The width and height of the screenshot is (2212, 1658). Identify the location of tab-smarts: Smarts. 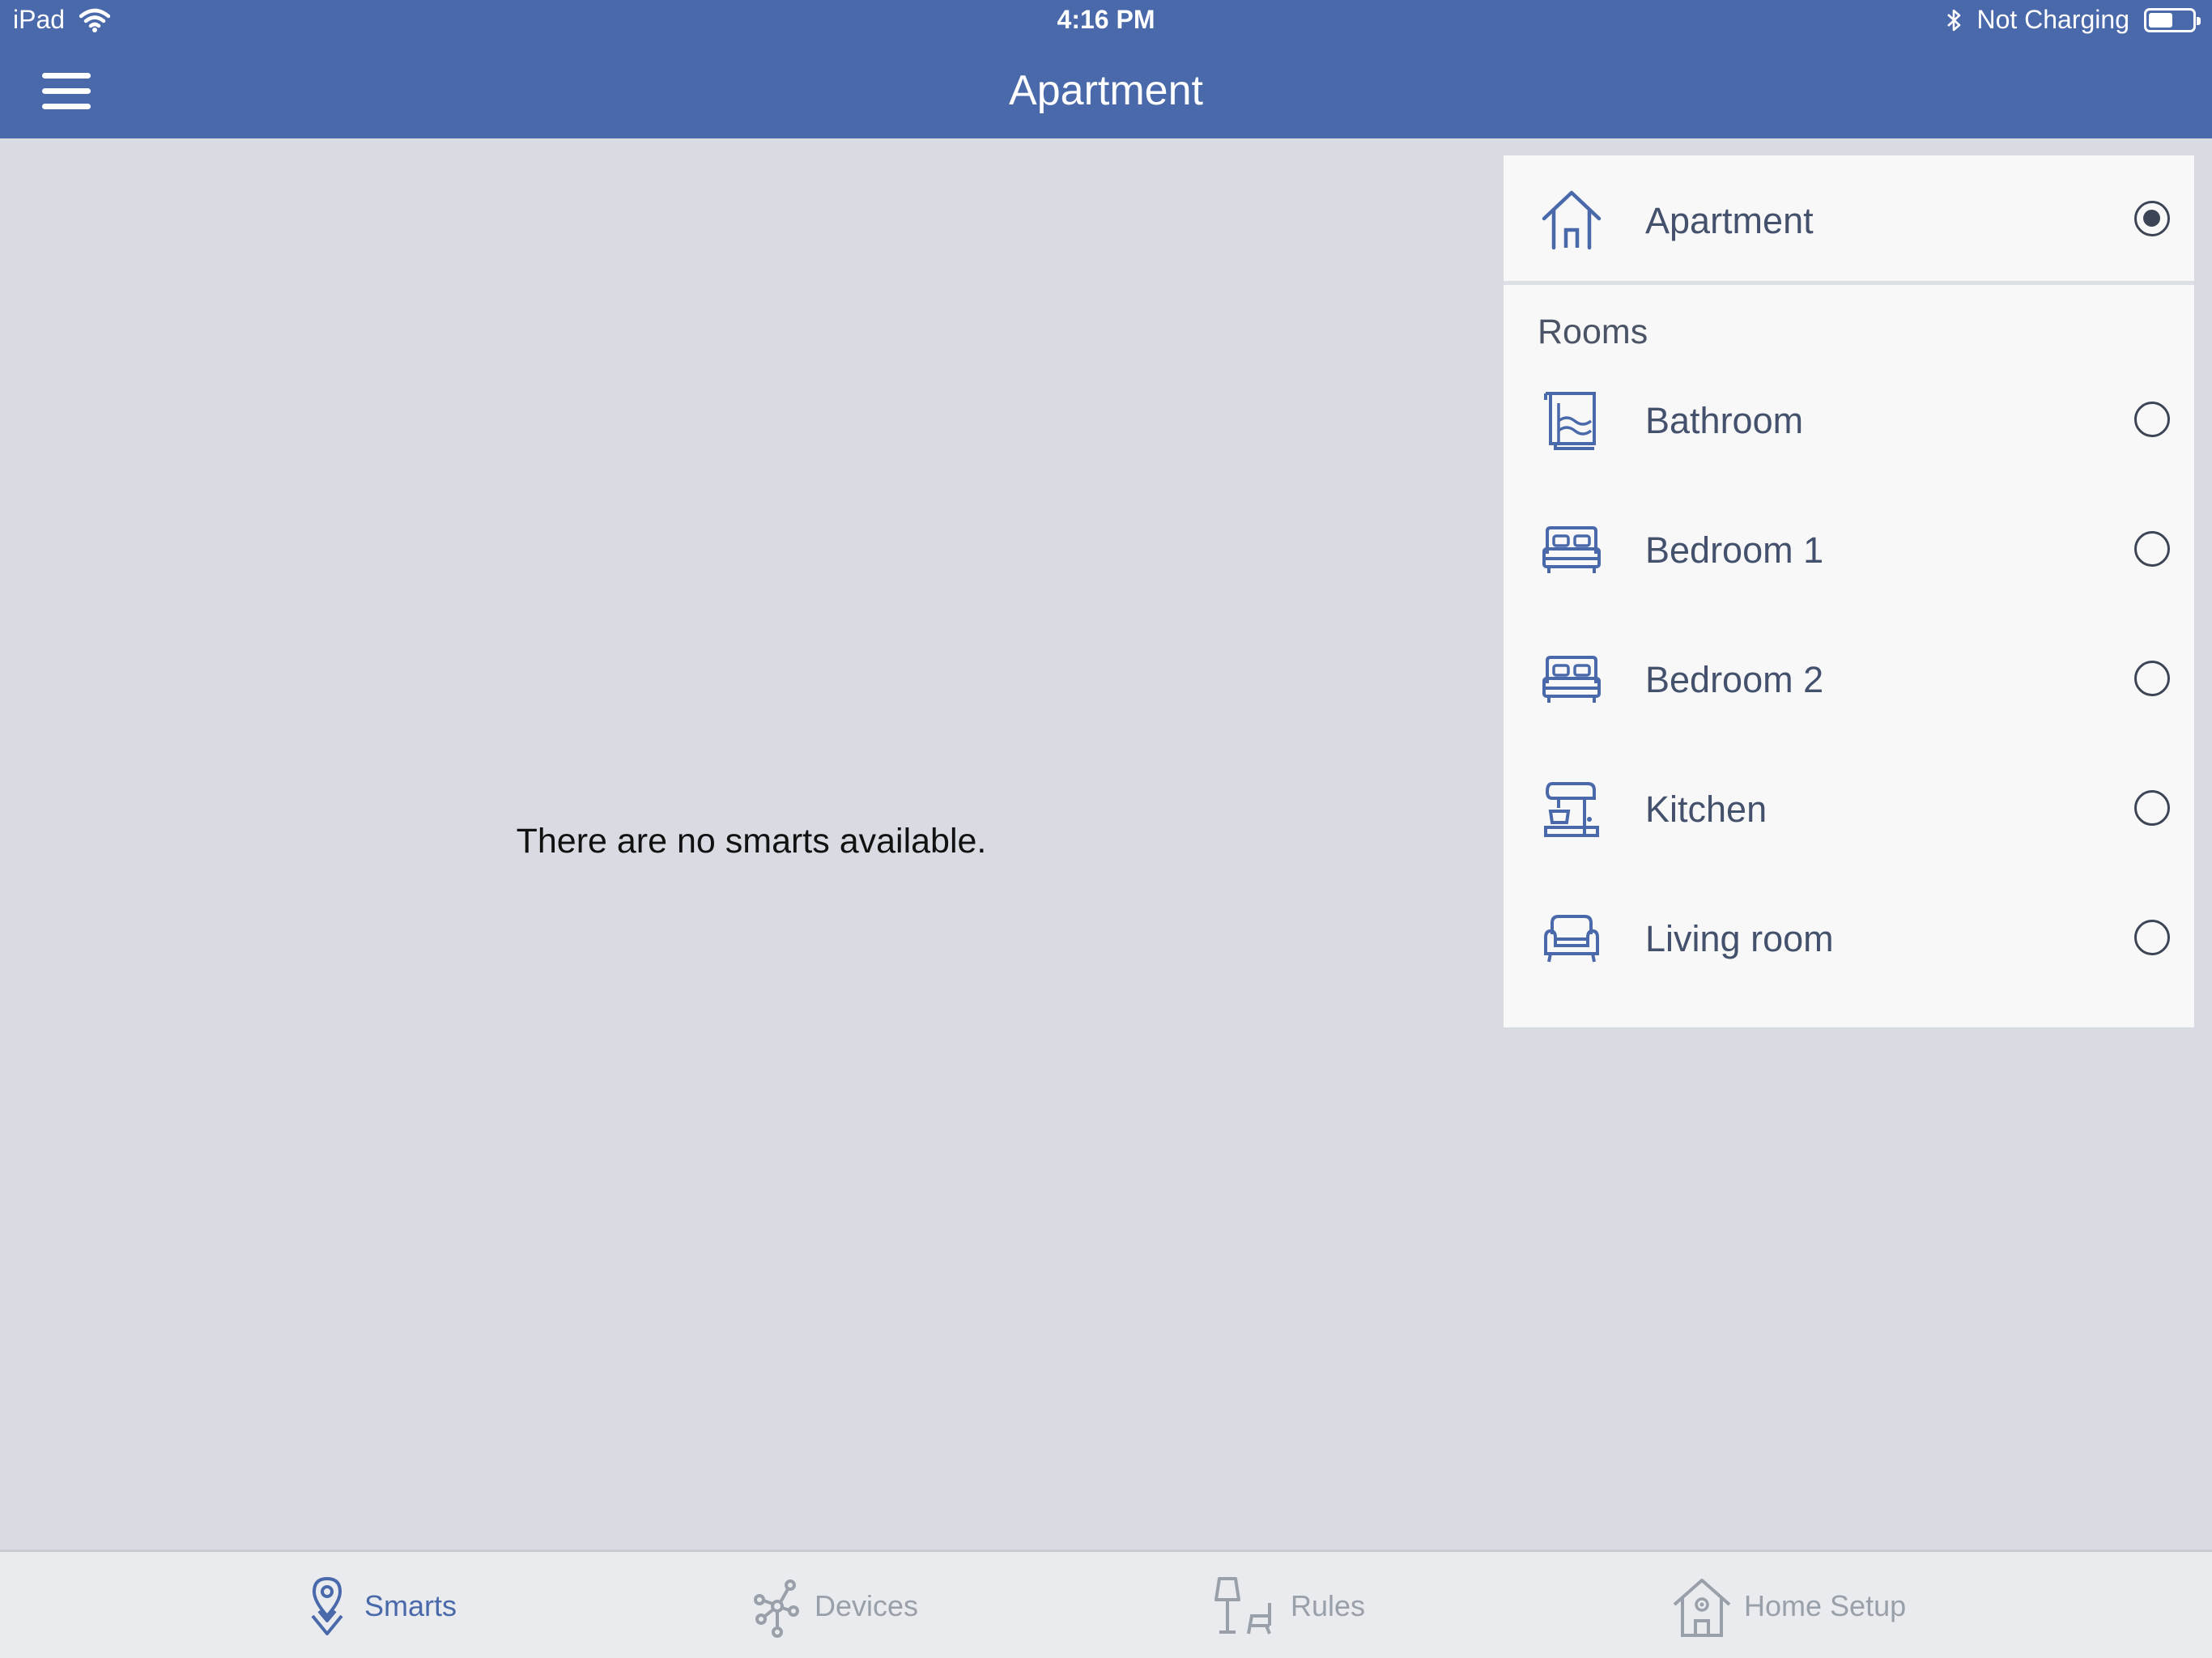
(379, 1605).